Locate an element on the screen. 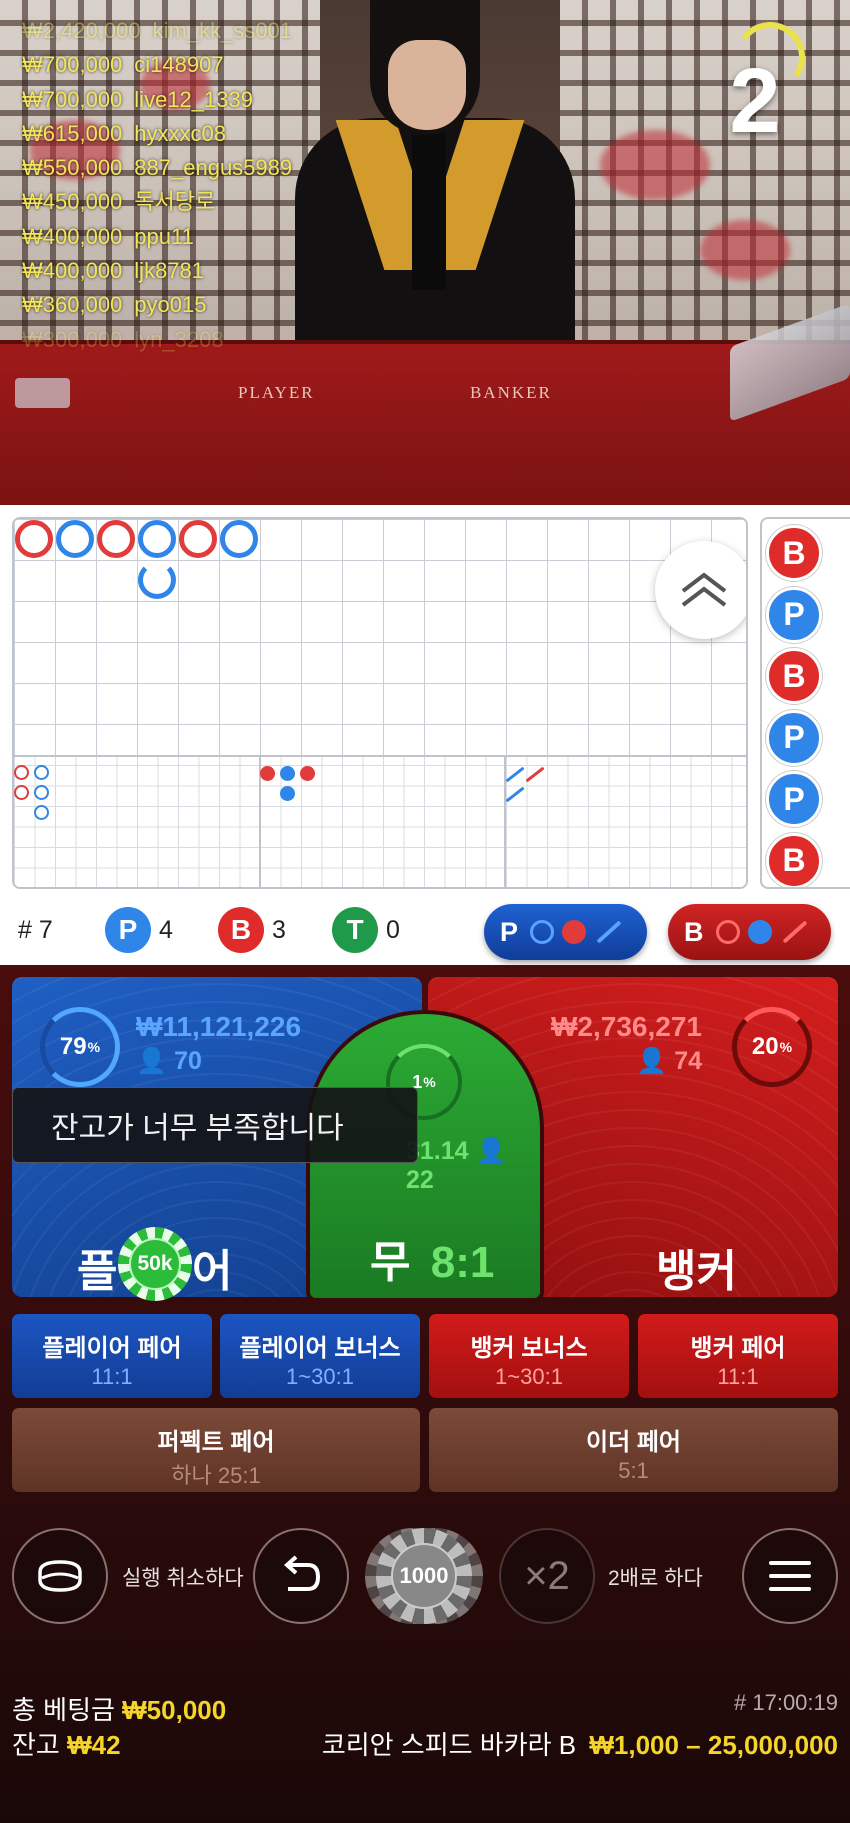 Image resolution: width=850 pixels, height=1823 pixels. bet-limits: ₩1,000 – 25,000,000 is located at coordinates (713, 1745).